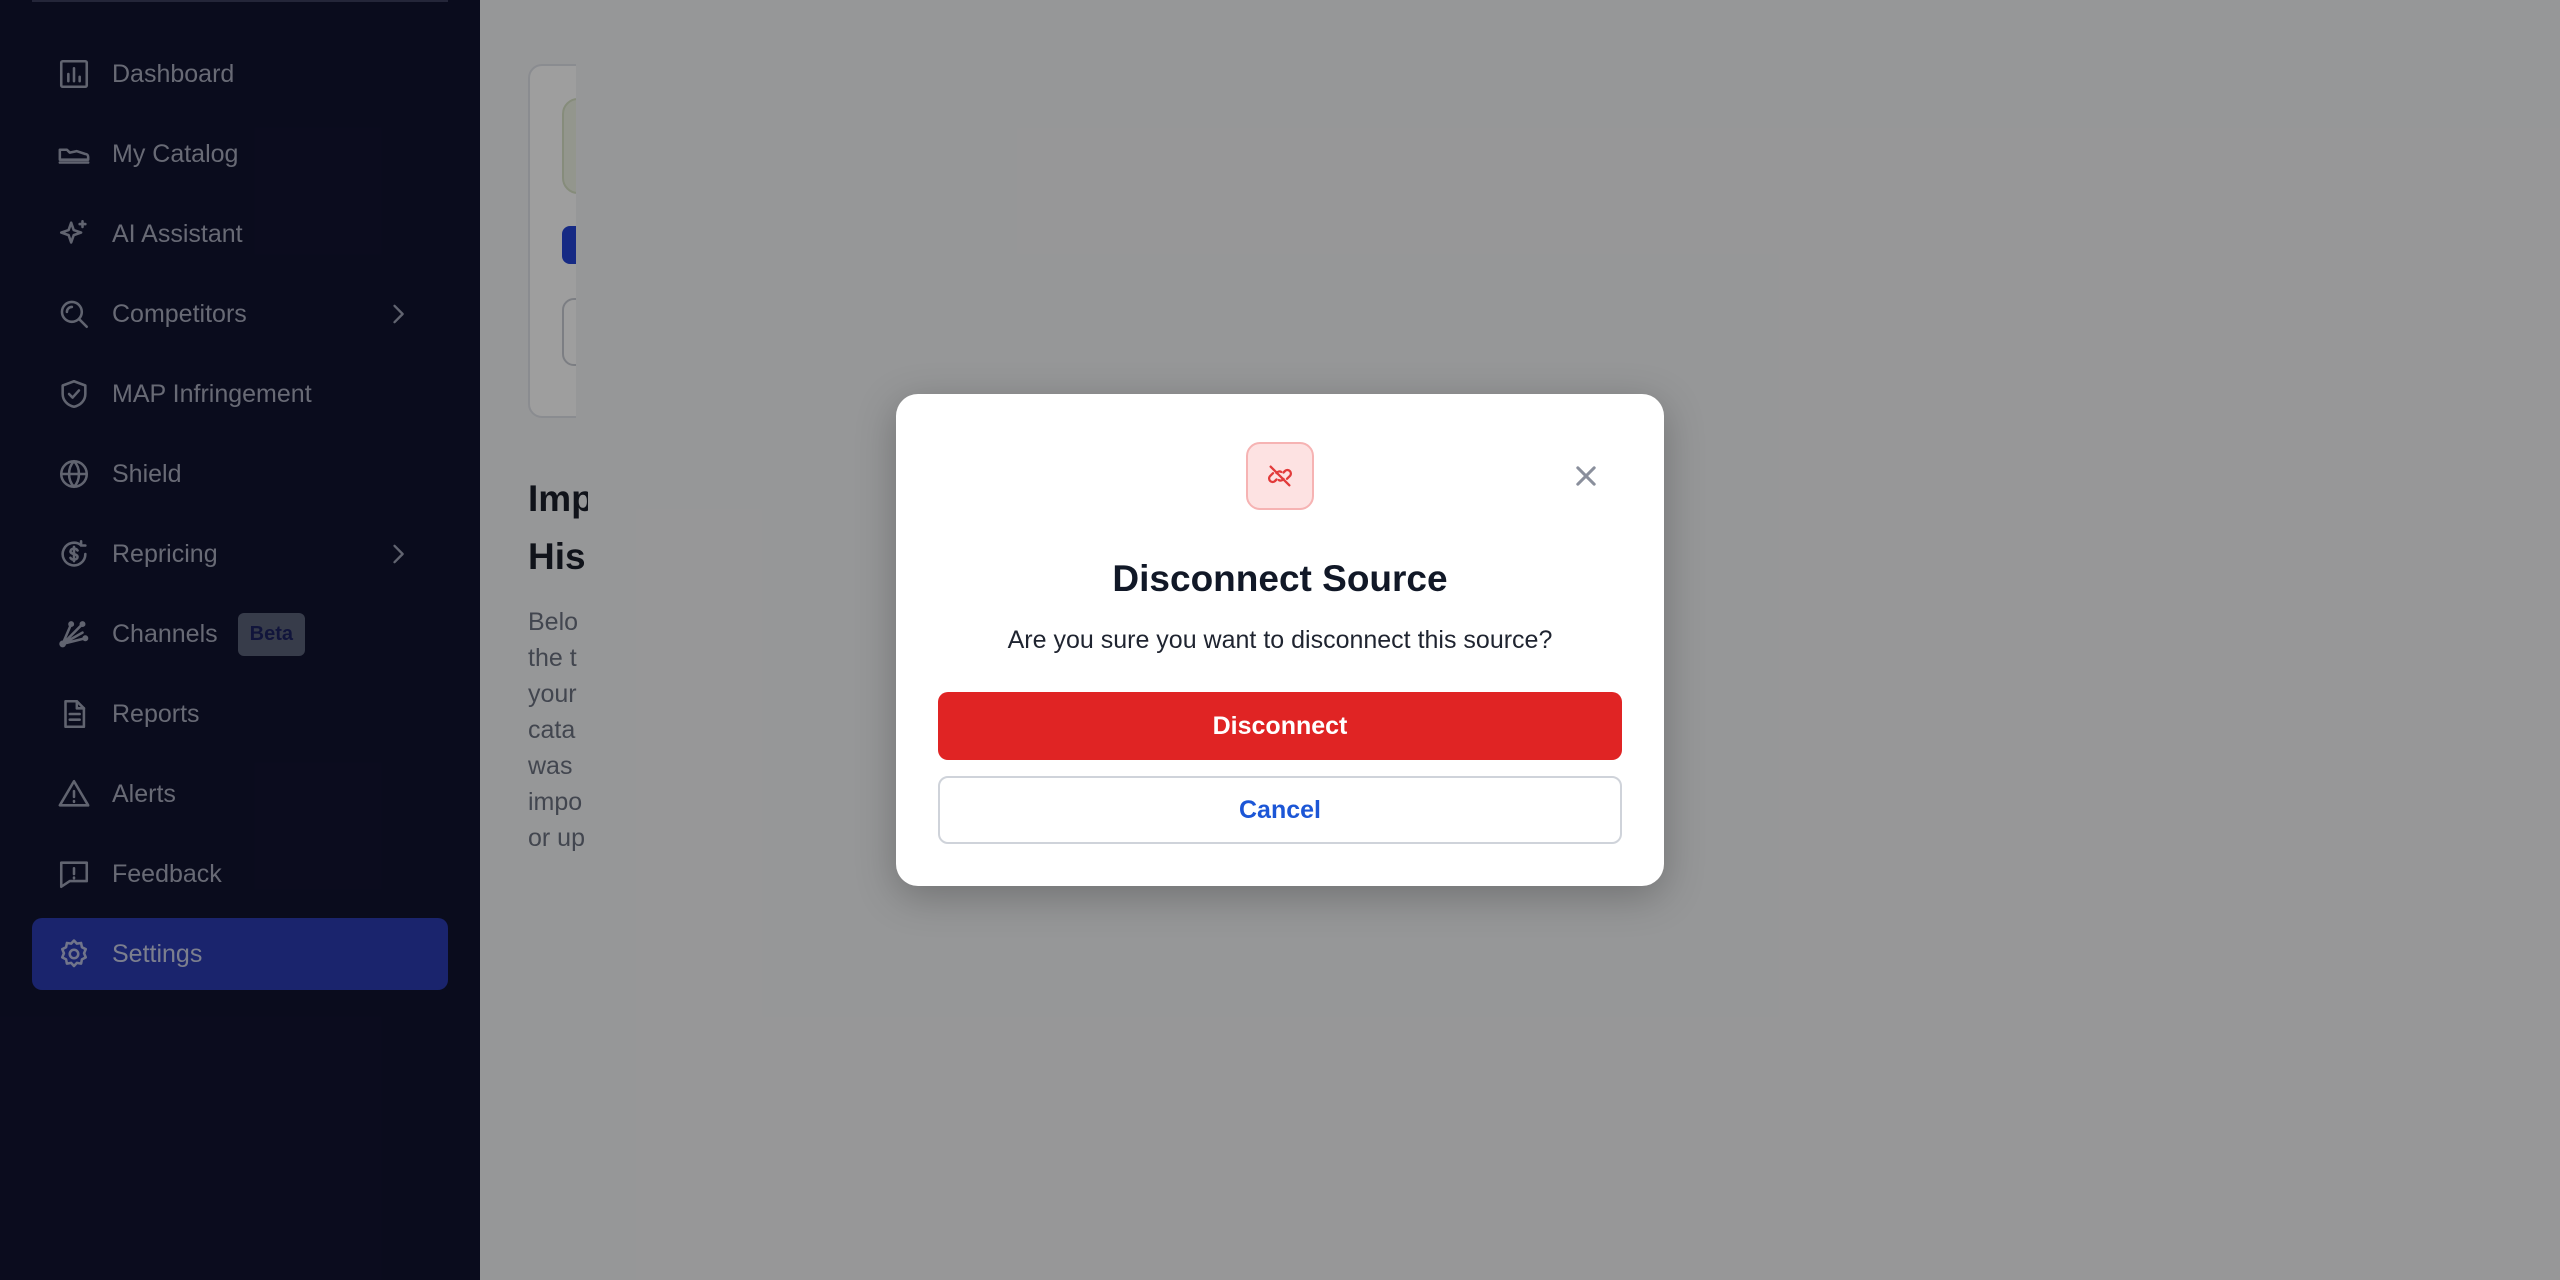 The height and width of the screenshot is (1280, 2560). What do you see at coordinates (1280, 726) in the screenshot?
I see `disconnect-button: Disconnect` at bounding box center [1280, 726].